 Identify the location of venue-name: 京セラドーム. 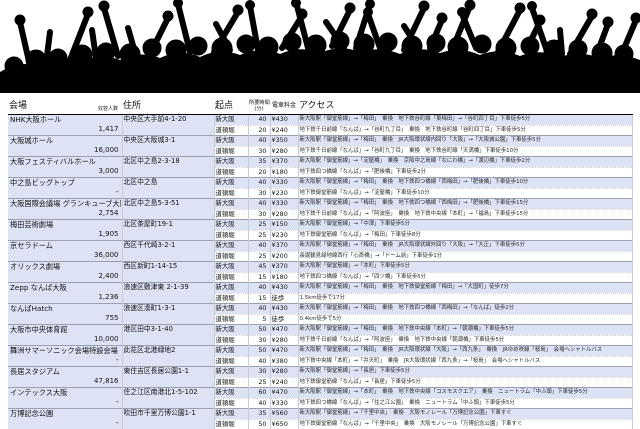
(65, 245).